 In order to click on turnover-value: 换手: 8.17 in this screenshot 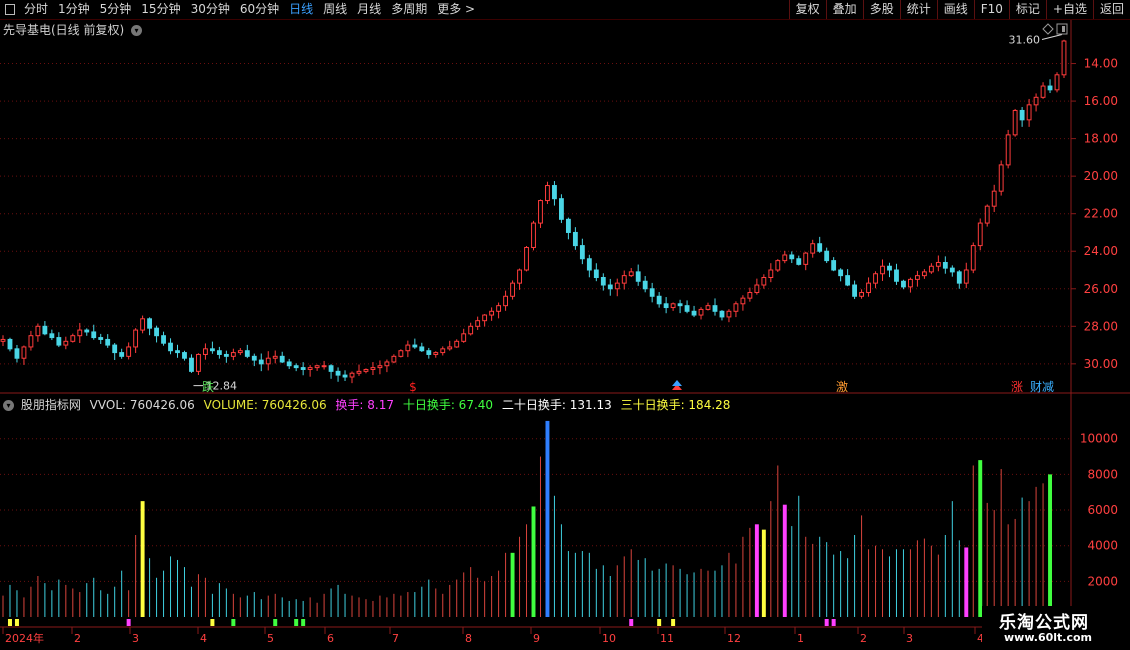, I will do `click(364, 405)`.